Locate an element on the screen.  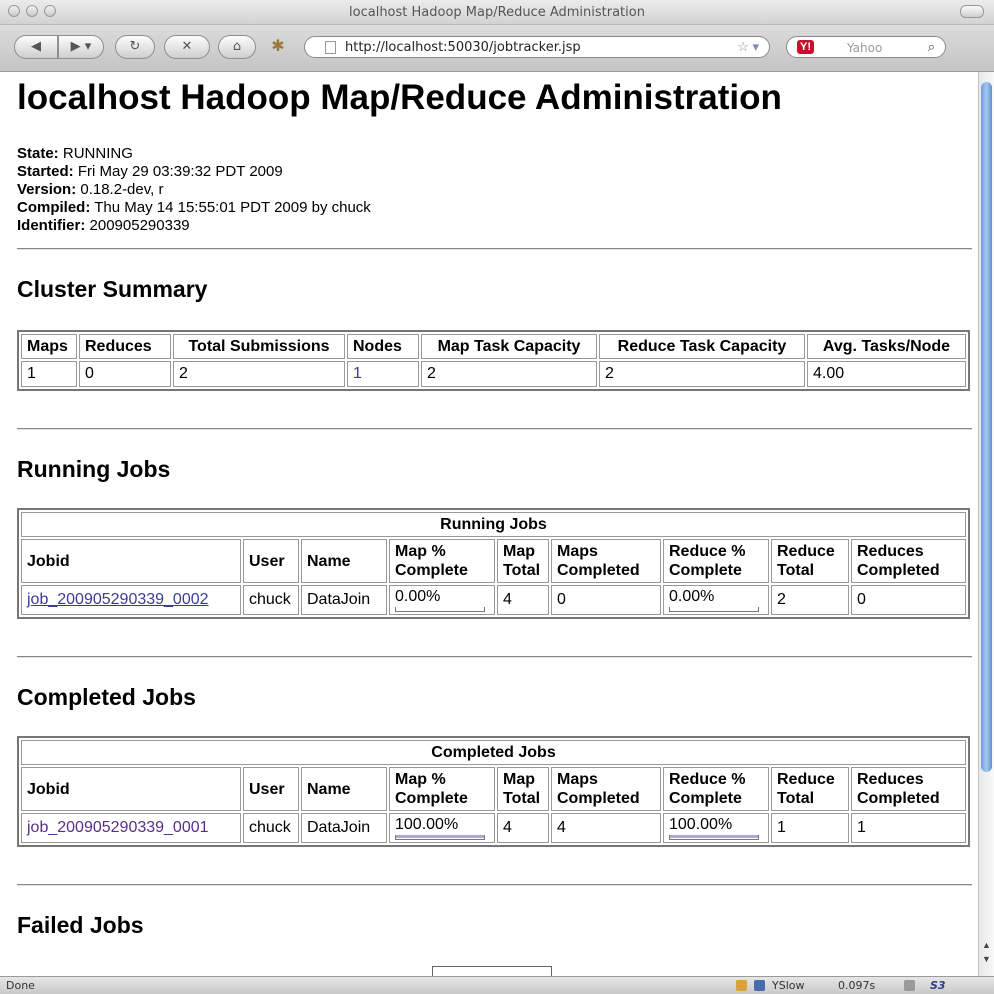
page-icon is located at coordinates (330, 47).